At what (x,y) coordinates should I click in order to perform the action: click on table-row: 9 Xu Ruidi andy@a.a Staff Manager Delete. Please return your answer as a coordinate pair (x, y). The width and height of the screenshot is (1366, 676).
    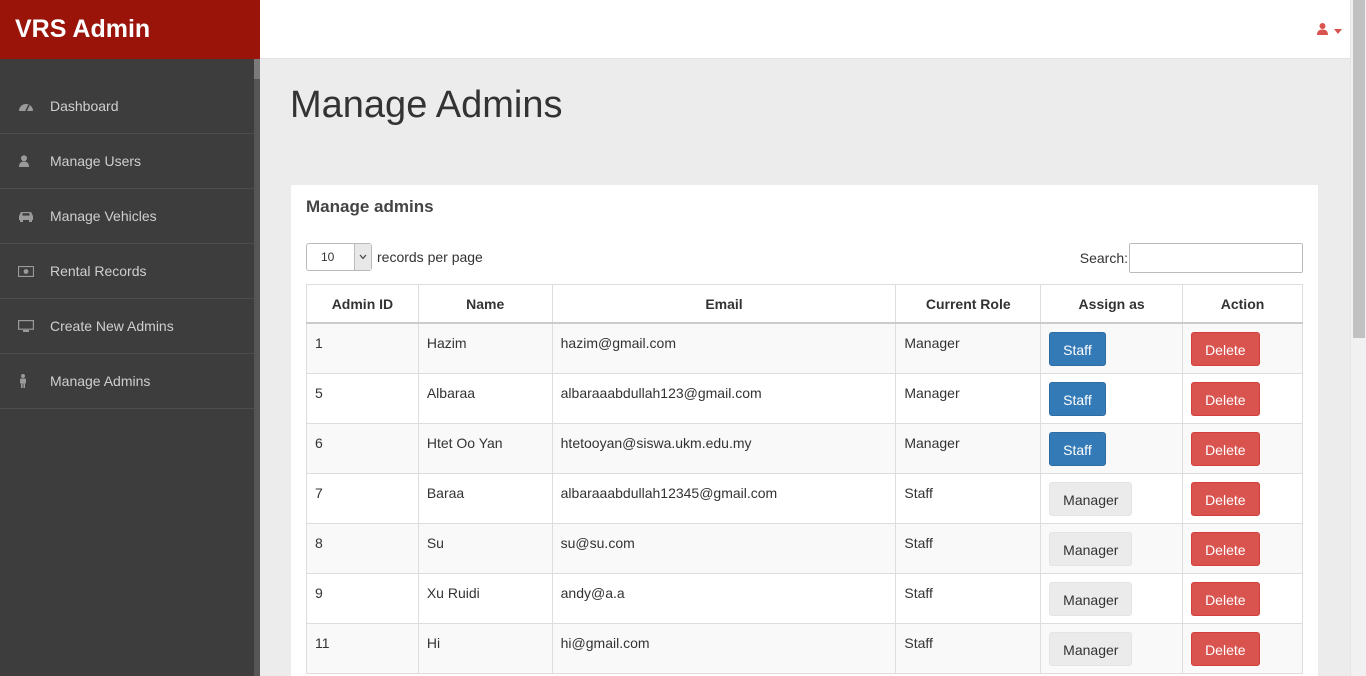
    Looking at the image, I should click on (804, 598).